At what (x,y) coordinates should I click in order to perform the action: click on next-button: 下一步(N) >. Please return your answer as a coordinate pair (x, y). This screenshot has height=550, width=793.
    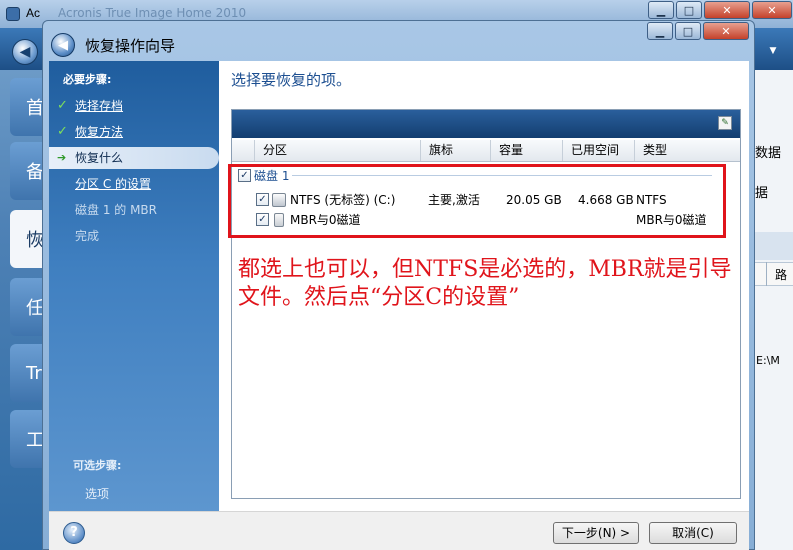
    Looking at the image, I should click on (596, 533).